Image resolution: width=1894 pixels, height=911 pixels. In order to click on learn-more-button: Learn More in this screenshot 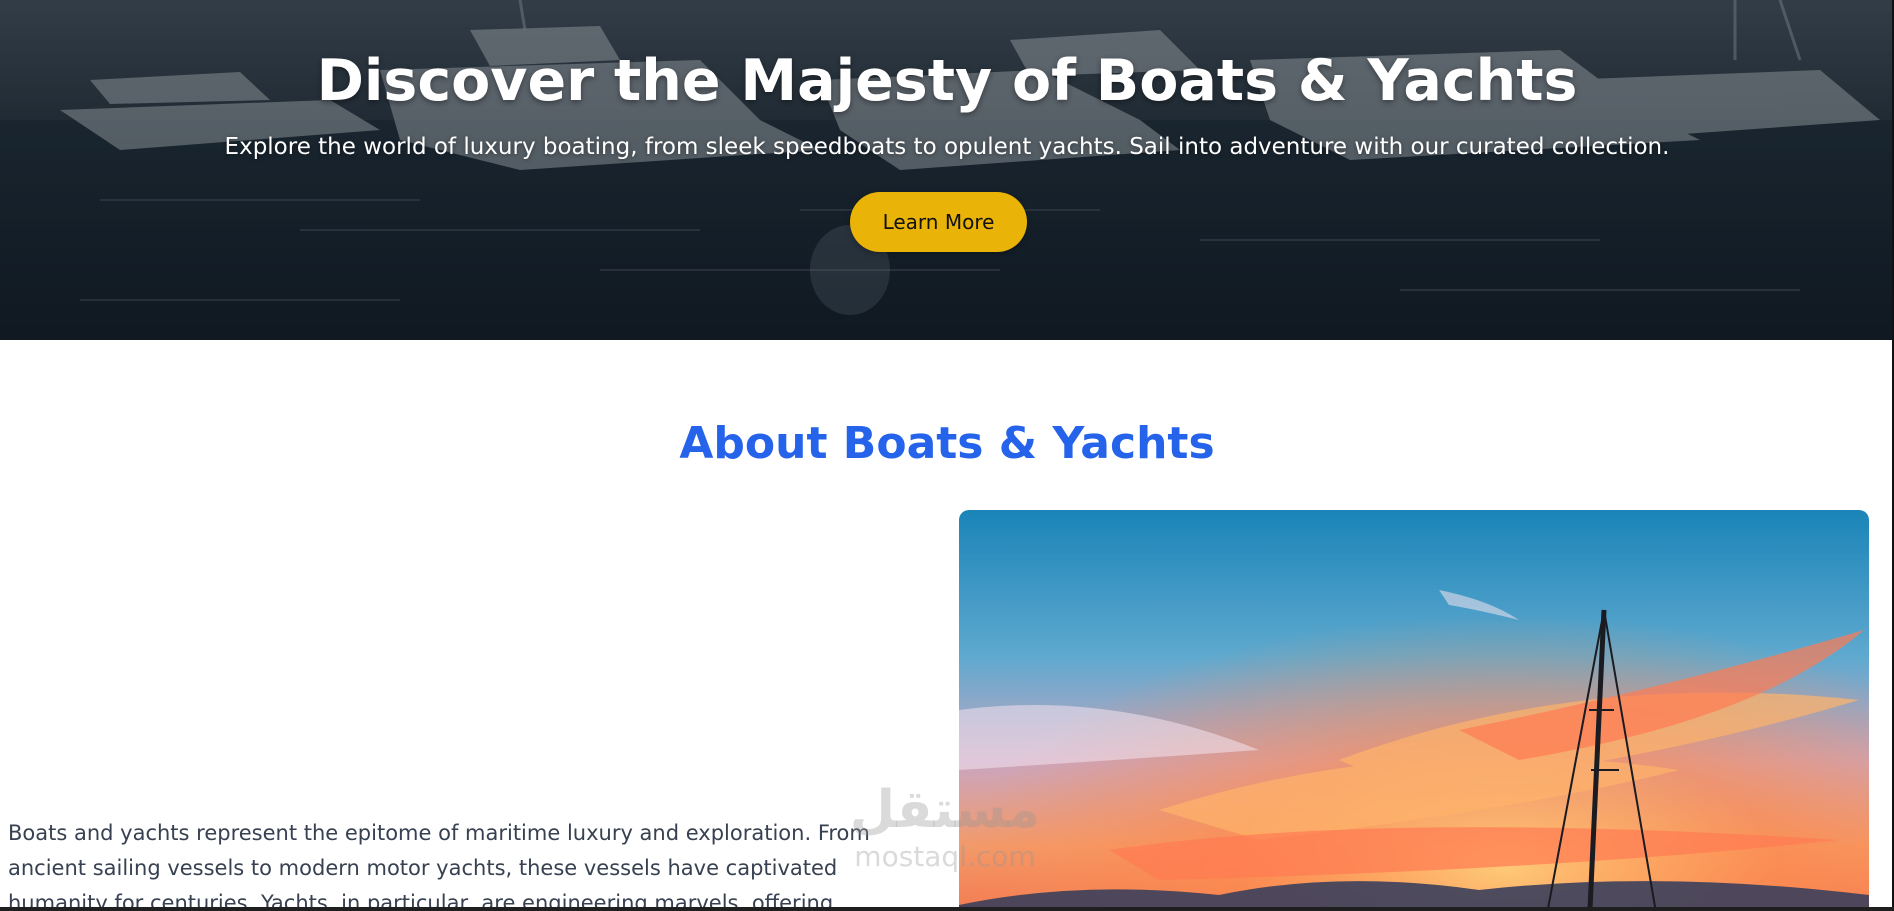, I will do `click(938, 222)`.